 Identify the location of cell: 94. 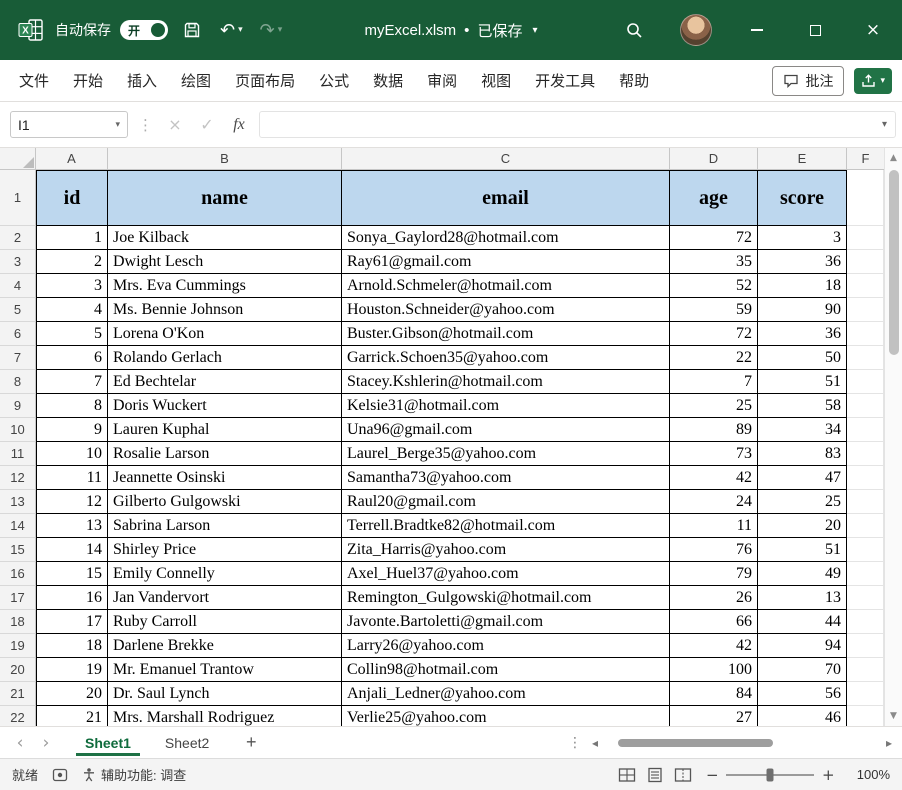
(802, 646).